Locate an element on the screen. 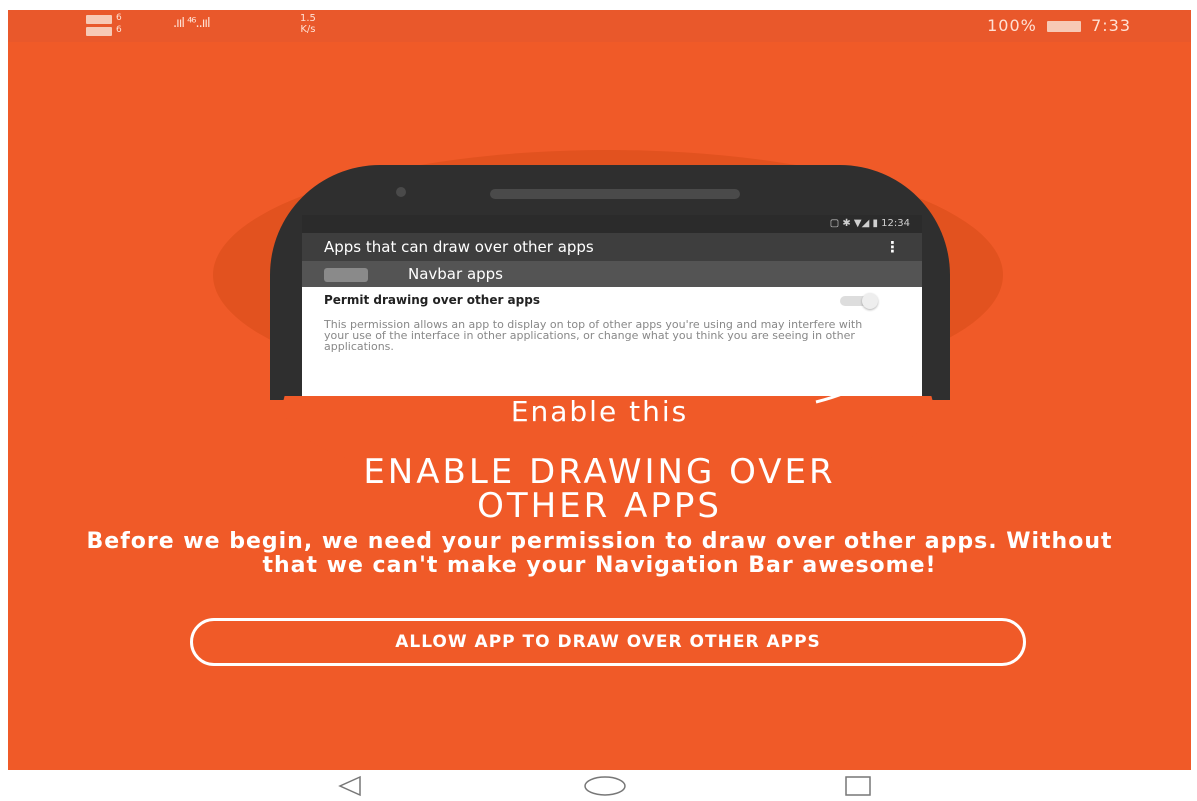 The height and width of the screenshot is (801, 1197). curved-arrow-icon is located at coordinates (866, 359).